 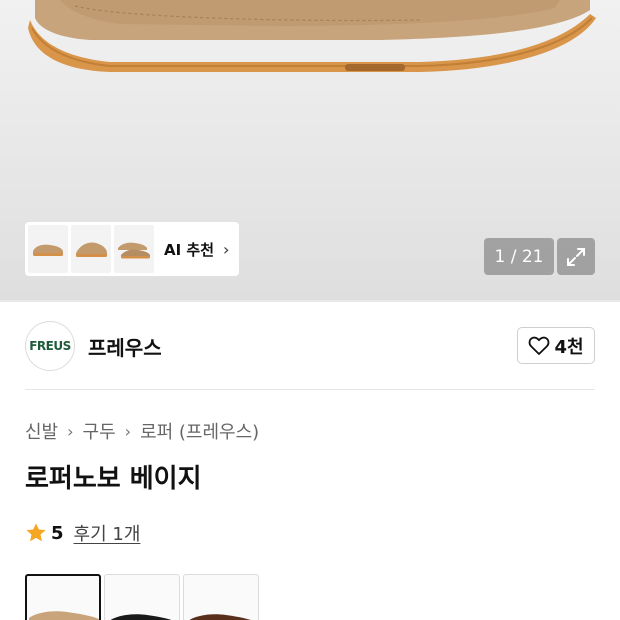 I want to click on color-option-brown, so click(x=221, y=597).